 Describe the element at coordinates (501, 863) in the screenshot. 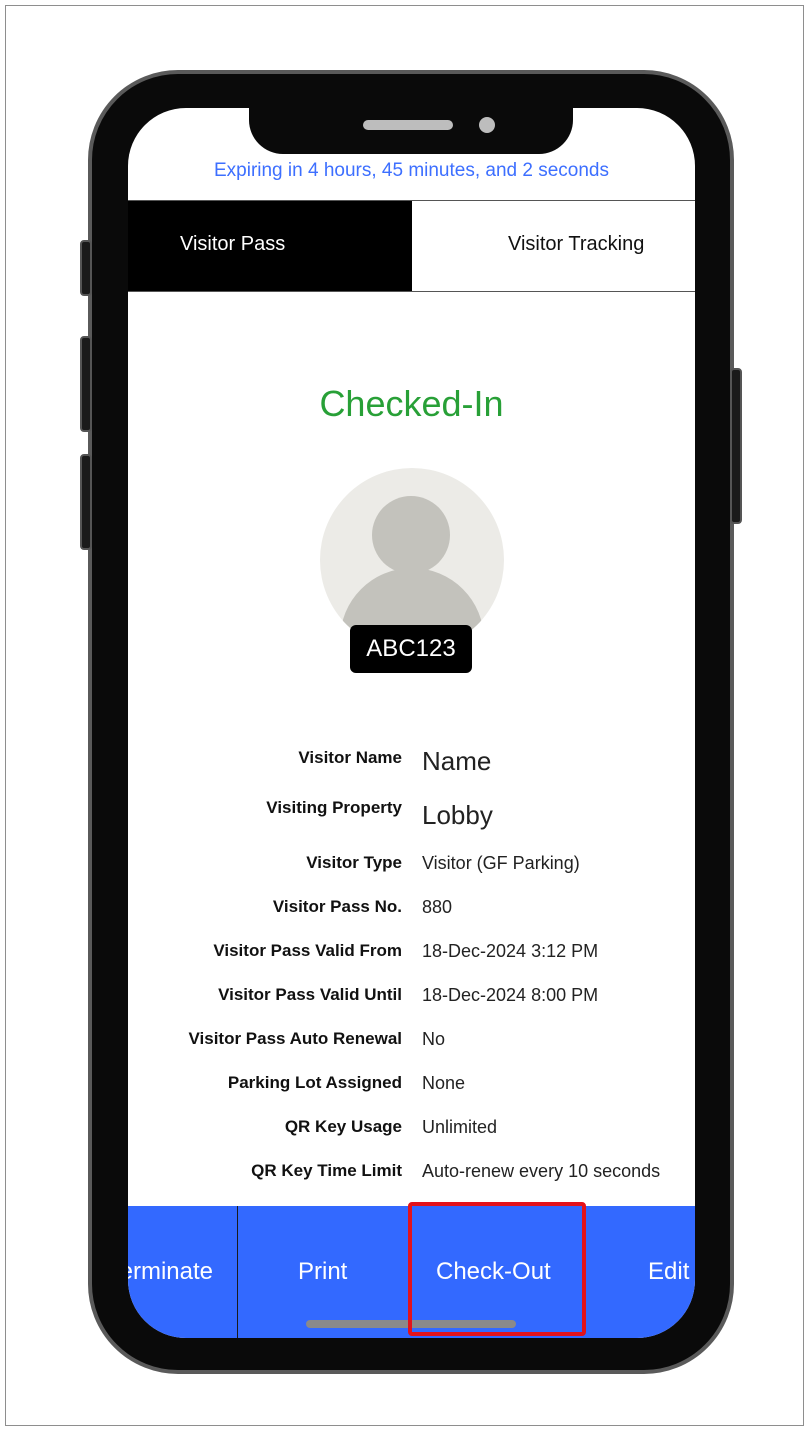

I see `detail-value: Visitor (GF Parking)` at that location.